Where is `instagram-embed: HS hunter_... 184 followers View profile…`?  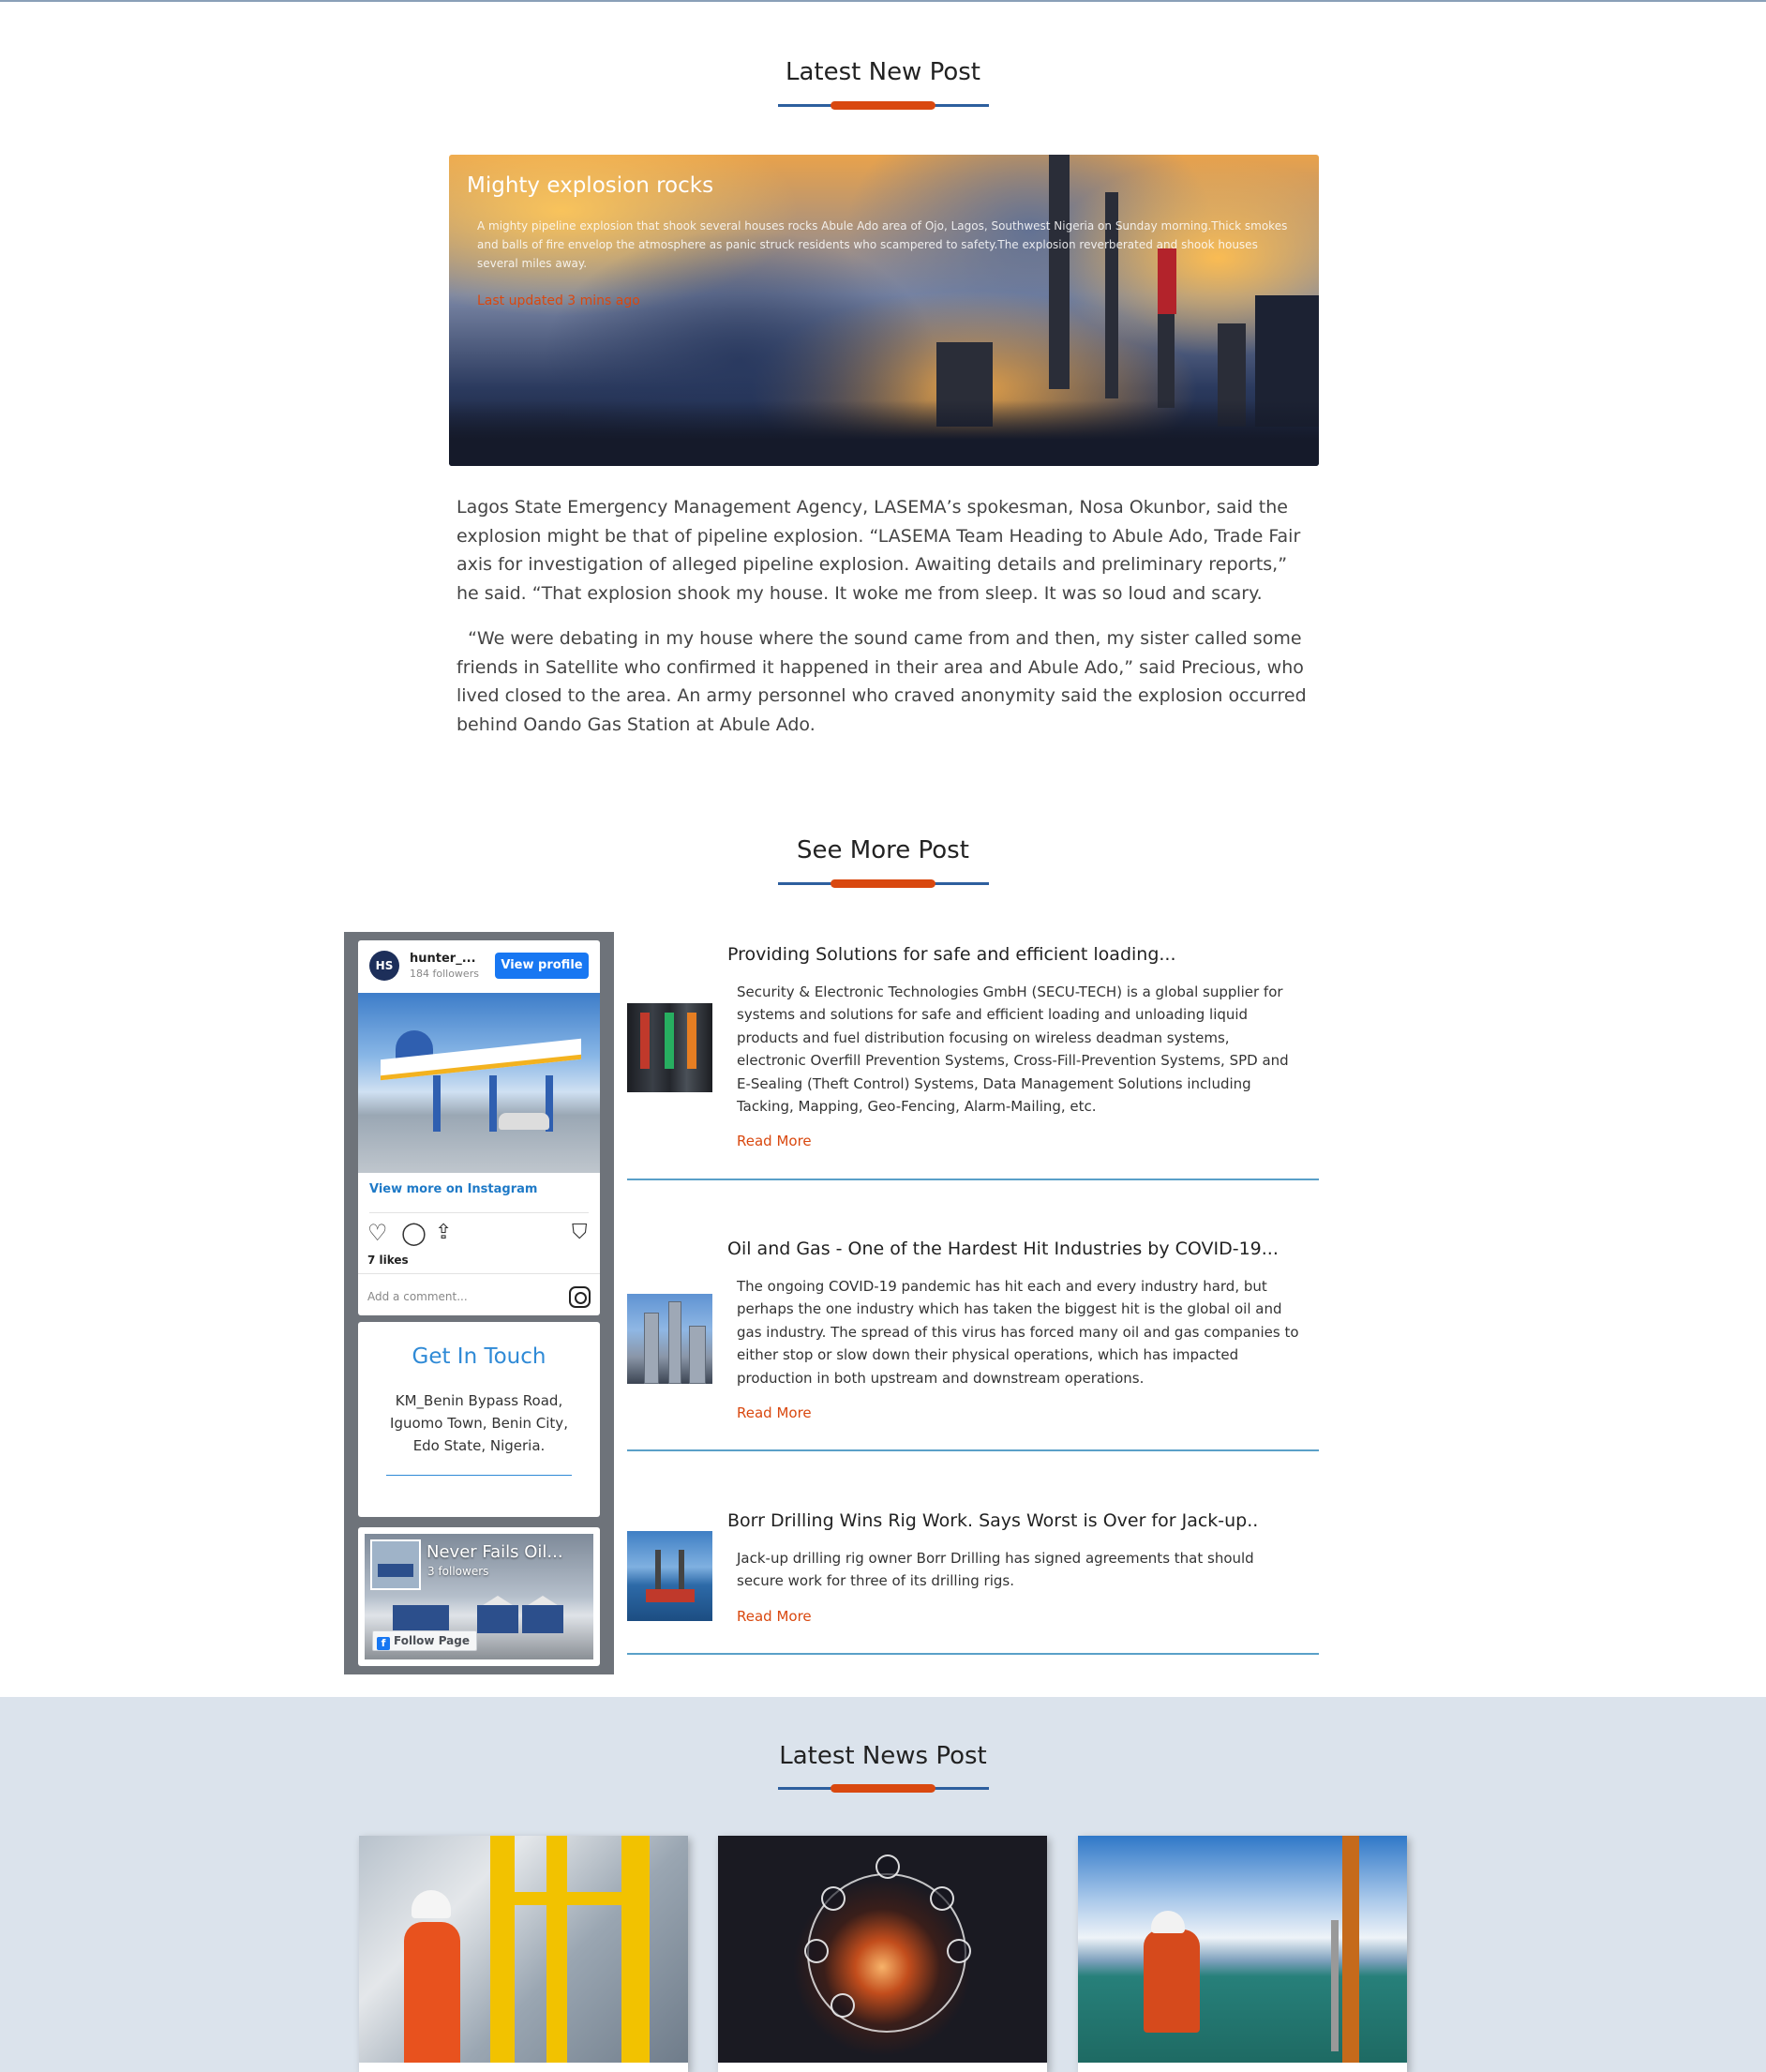 instagram-embed: HS hunter_... 184 followers View profile… is located at coordinates (479, 1127).